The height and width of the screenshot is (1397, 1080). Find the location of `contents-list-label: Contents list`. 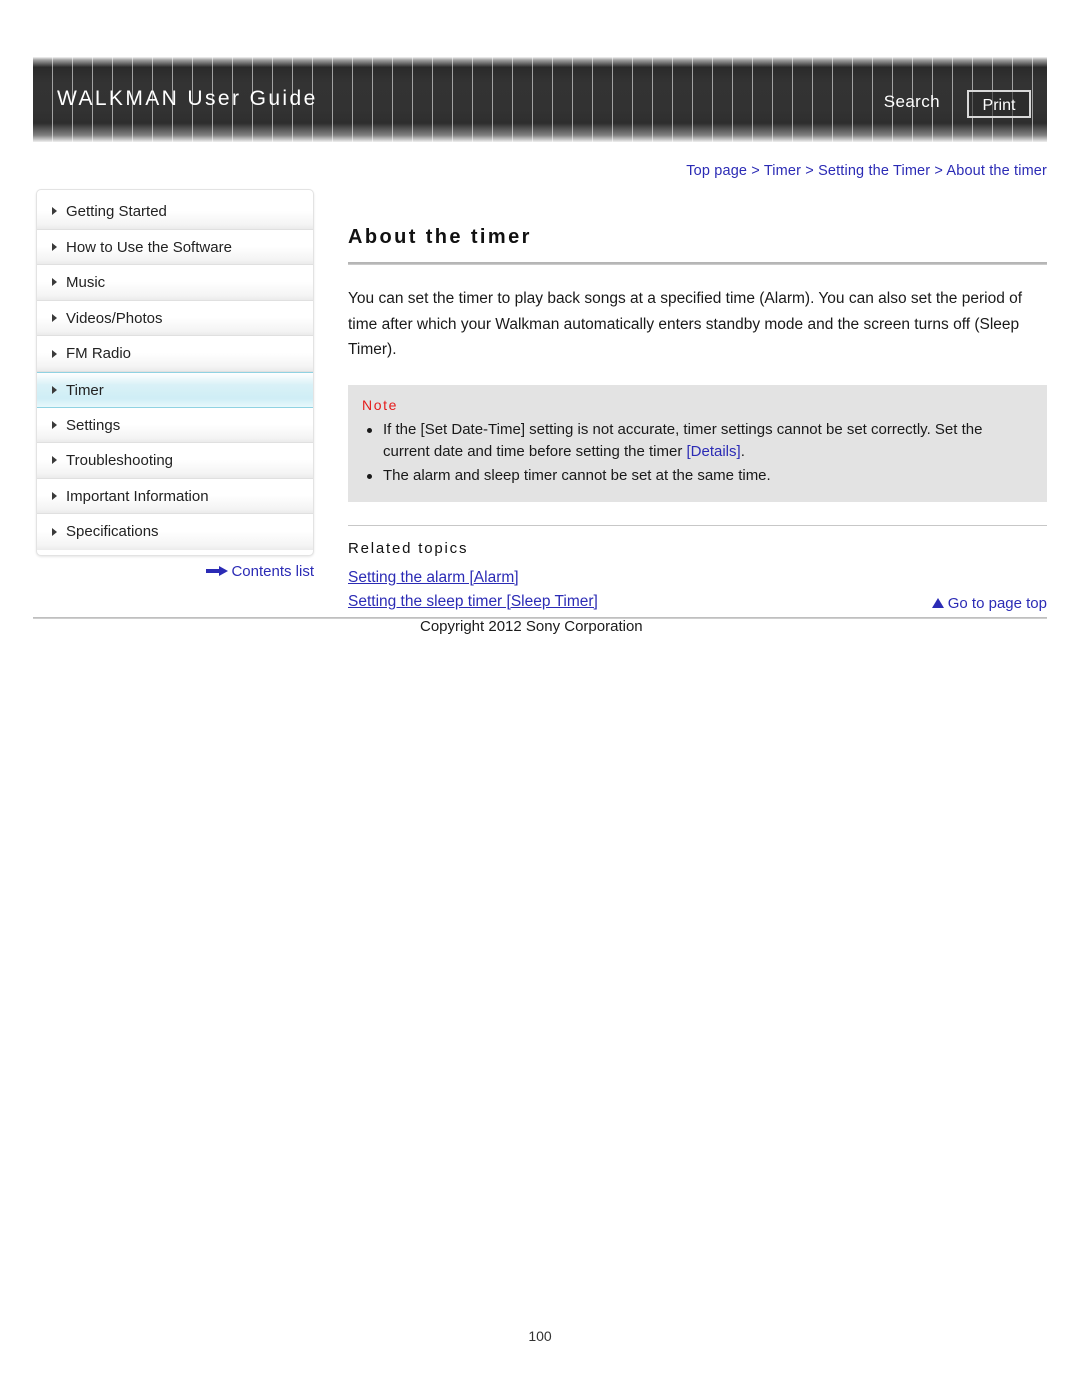

contents-list-label: Contents list is located at coordinates (272, 571).